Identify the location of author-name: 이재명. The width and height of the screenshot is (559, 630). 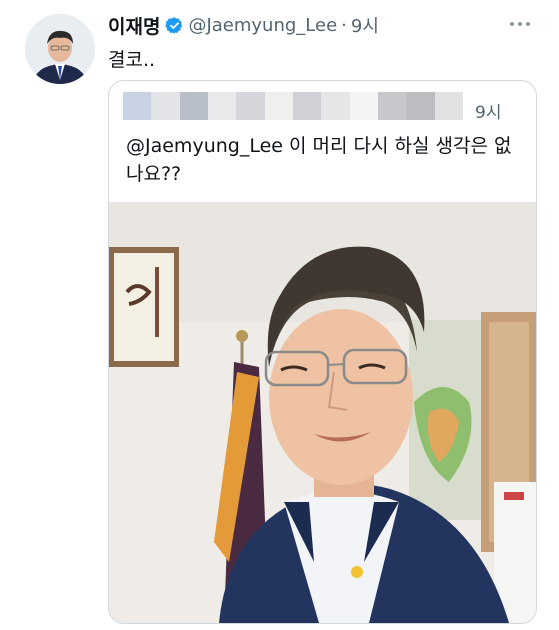
(134, 25).